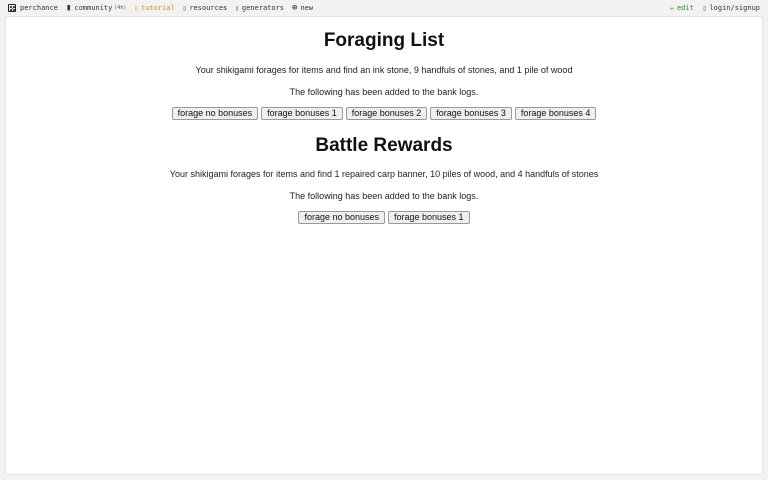 The height and width of the screenshot is (480, 768). Describe the element at coordinates (671, 7) in the screenshot. I see `pencil-icon: ✏` at that location.